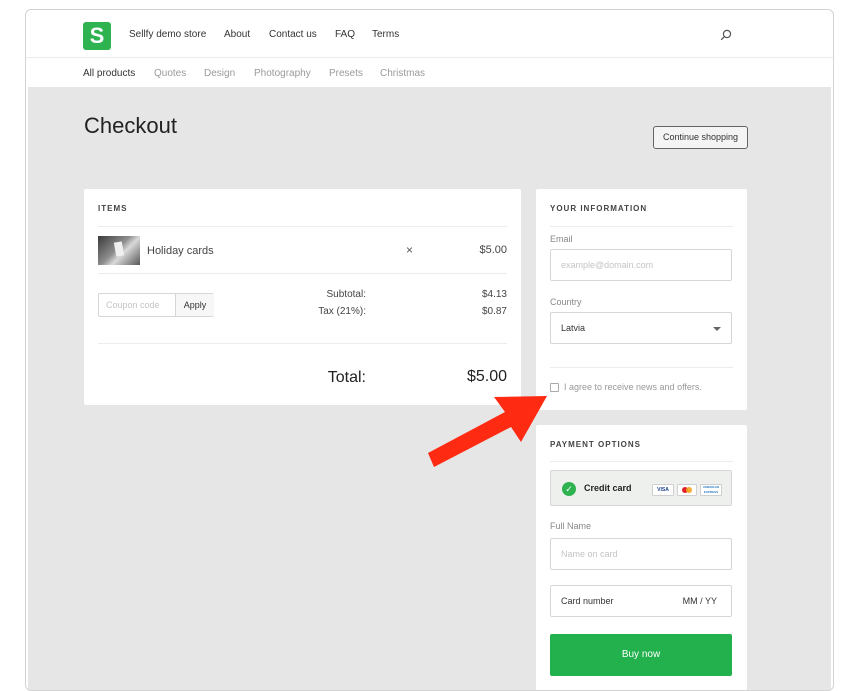 The height and width of the screenshot is (691, 860). I want to click on item-name: Holiday cards, so click(180, 251).